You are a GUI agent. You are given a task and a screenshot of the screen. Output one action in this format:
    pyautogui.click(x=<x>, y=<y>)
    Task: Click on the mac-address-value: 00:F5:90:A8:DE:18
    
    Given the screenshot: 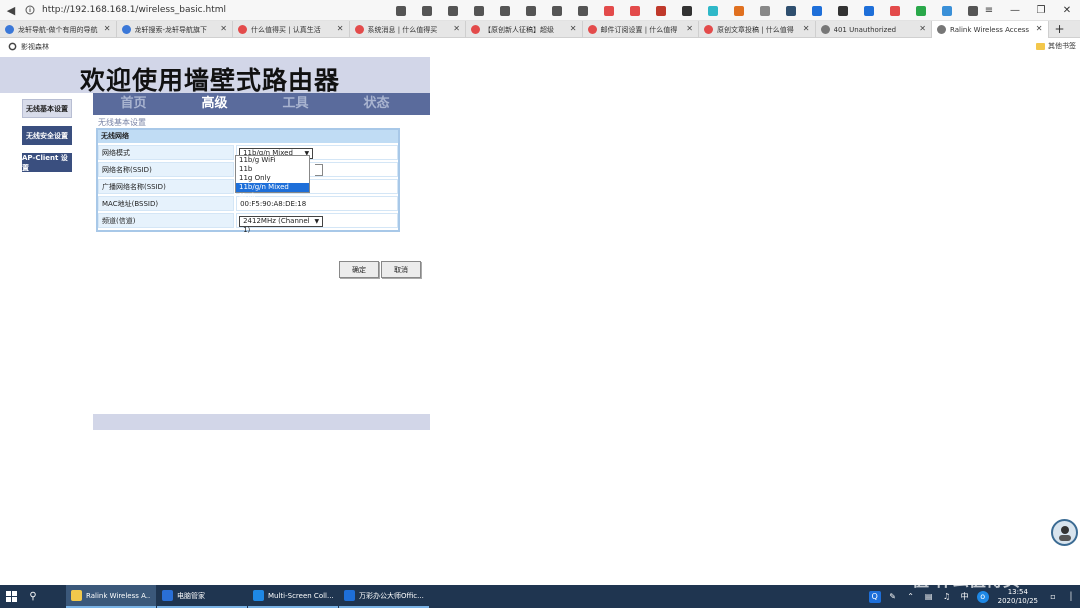 What is the action you would take?
    pyautogui.click(x=317, y=203)
    